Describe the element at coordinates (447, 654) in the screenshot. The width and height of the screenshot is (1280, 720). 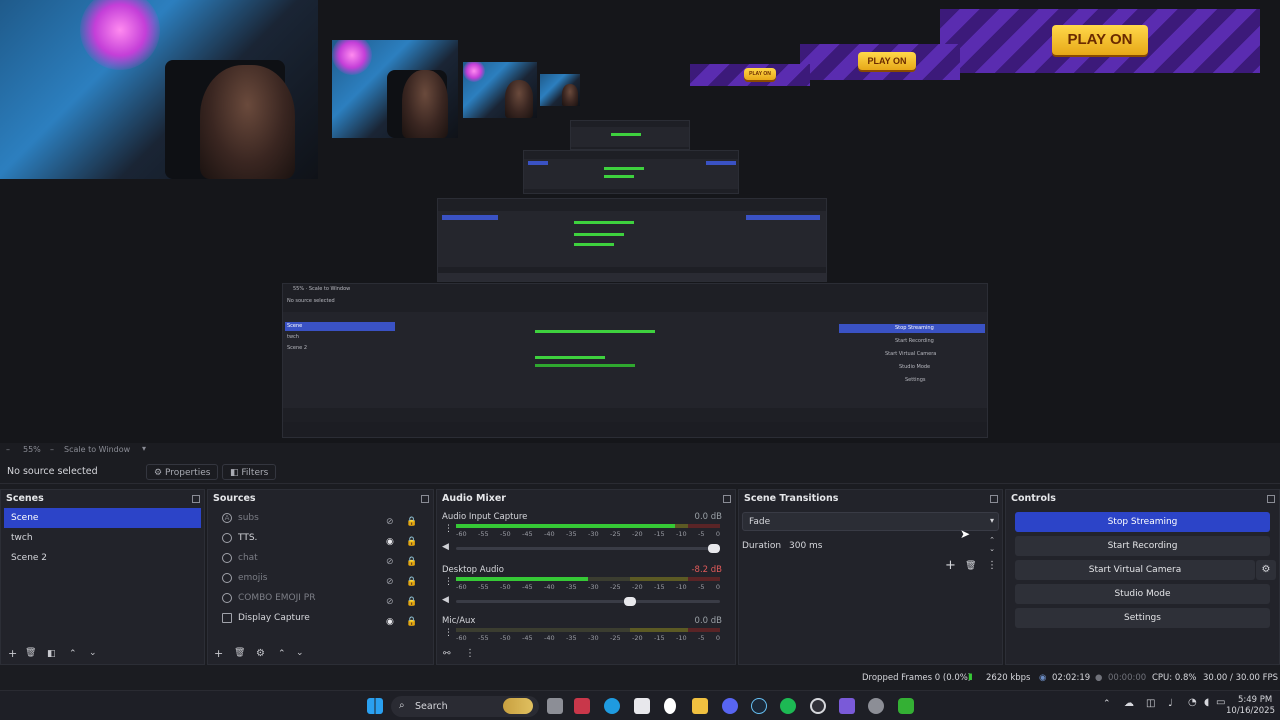
I see `link-icon: ⚯` at that location.